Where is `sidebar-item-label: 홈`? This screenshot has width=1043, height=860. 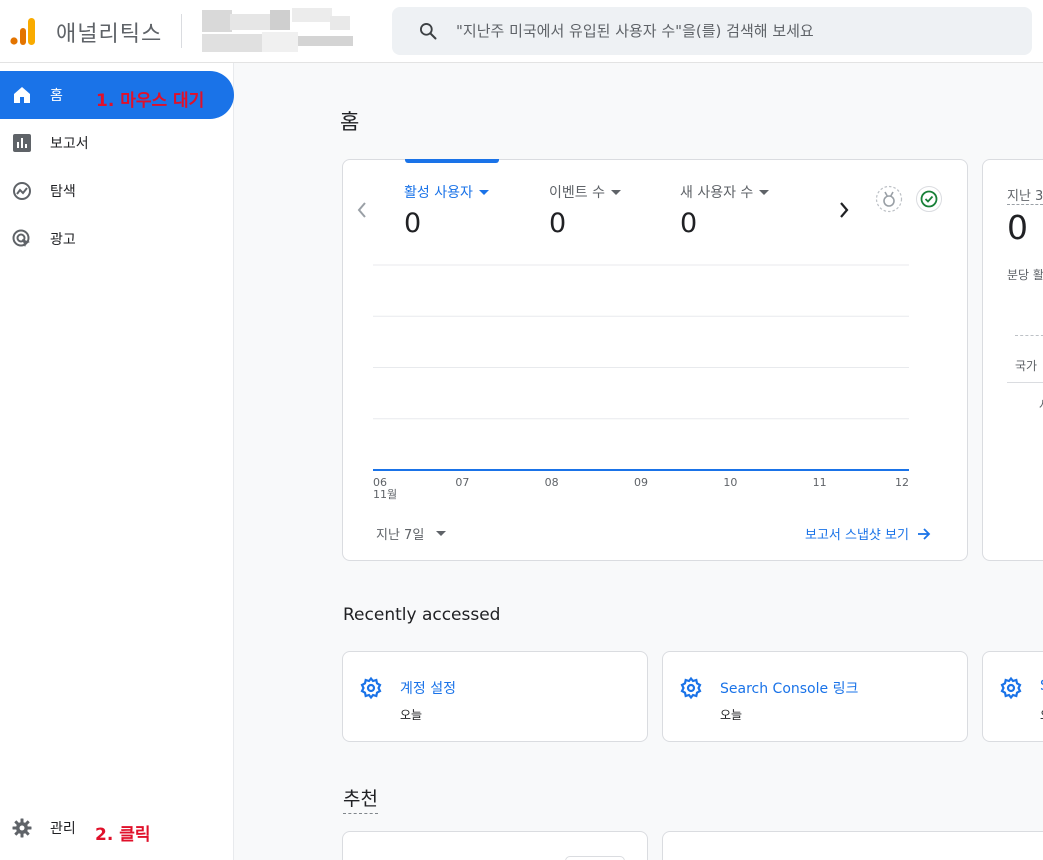 sidebar-item-label: 홈 is located at coordinates (56, 96).